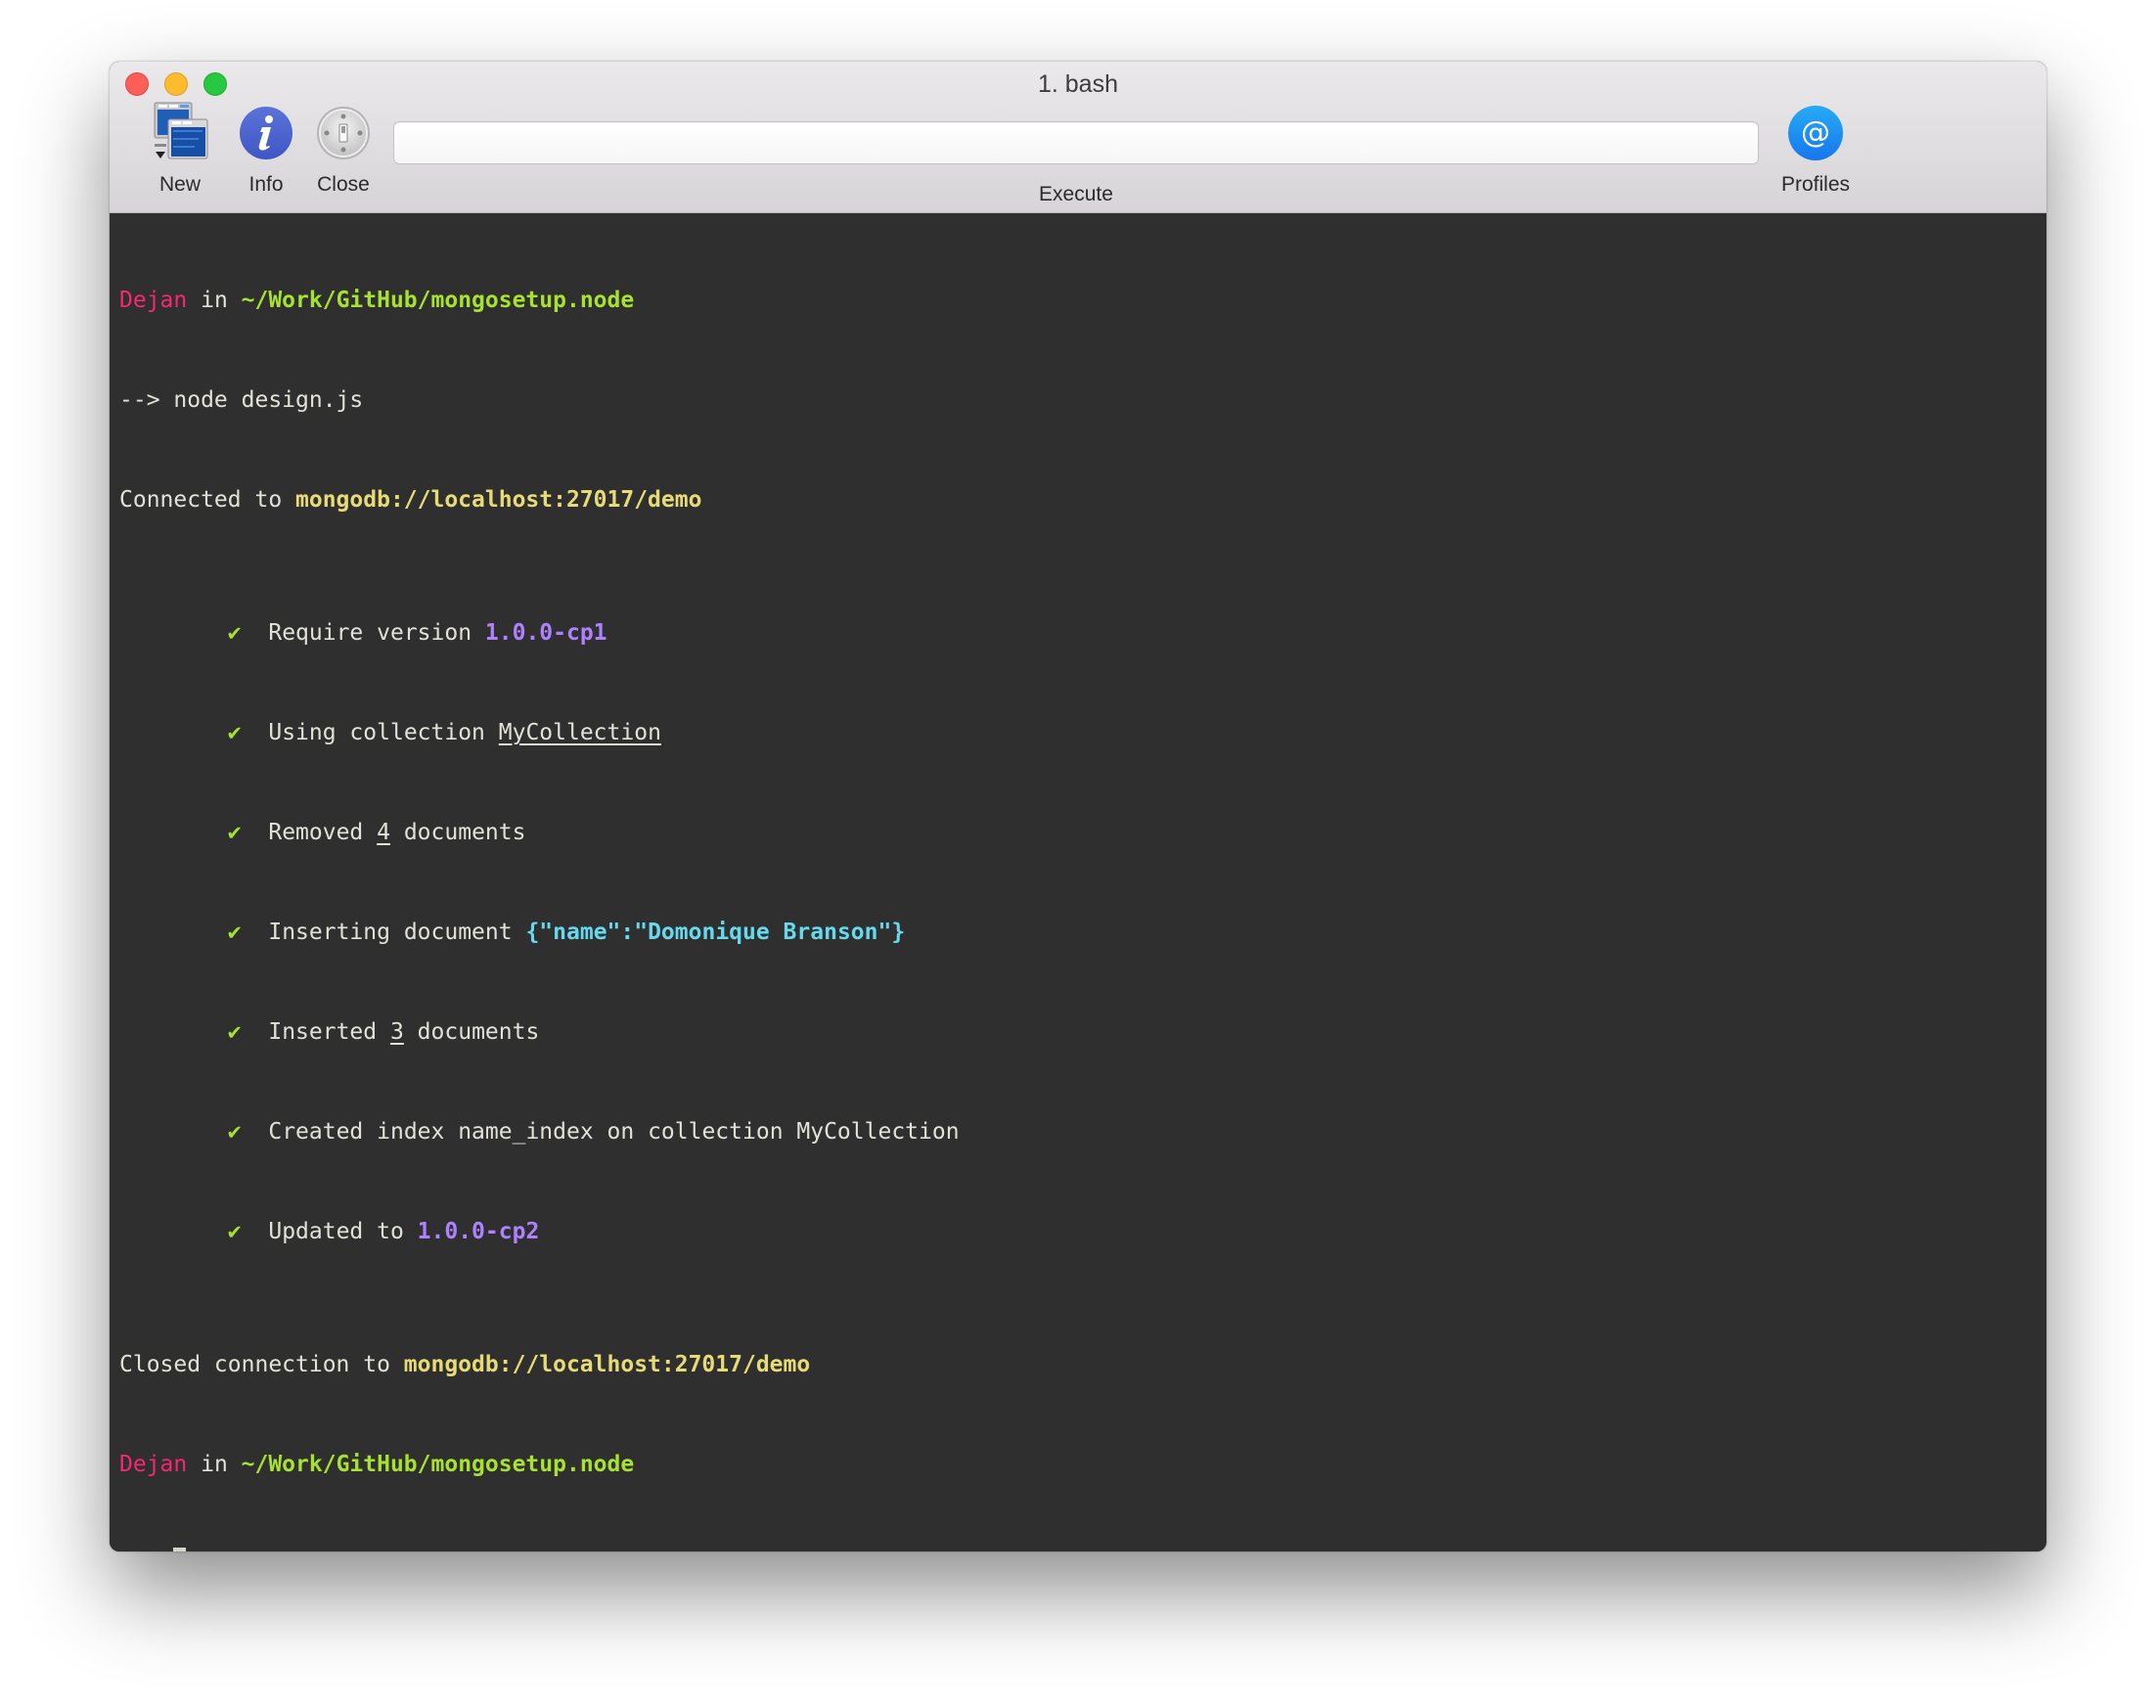  What do you see at coordinates (383, 732) in the screenshot?
I see `step-text: Using collection` at bounding box center [383, 732].